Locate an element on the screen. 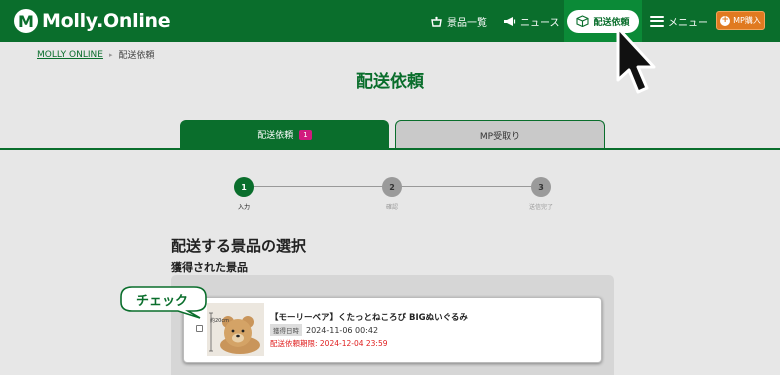  step-confirm: 2 確認 is located at coordinates (392, 194).